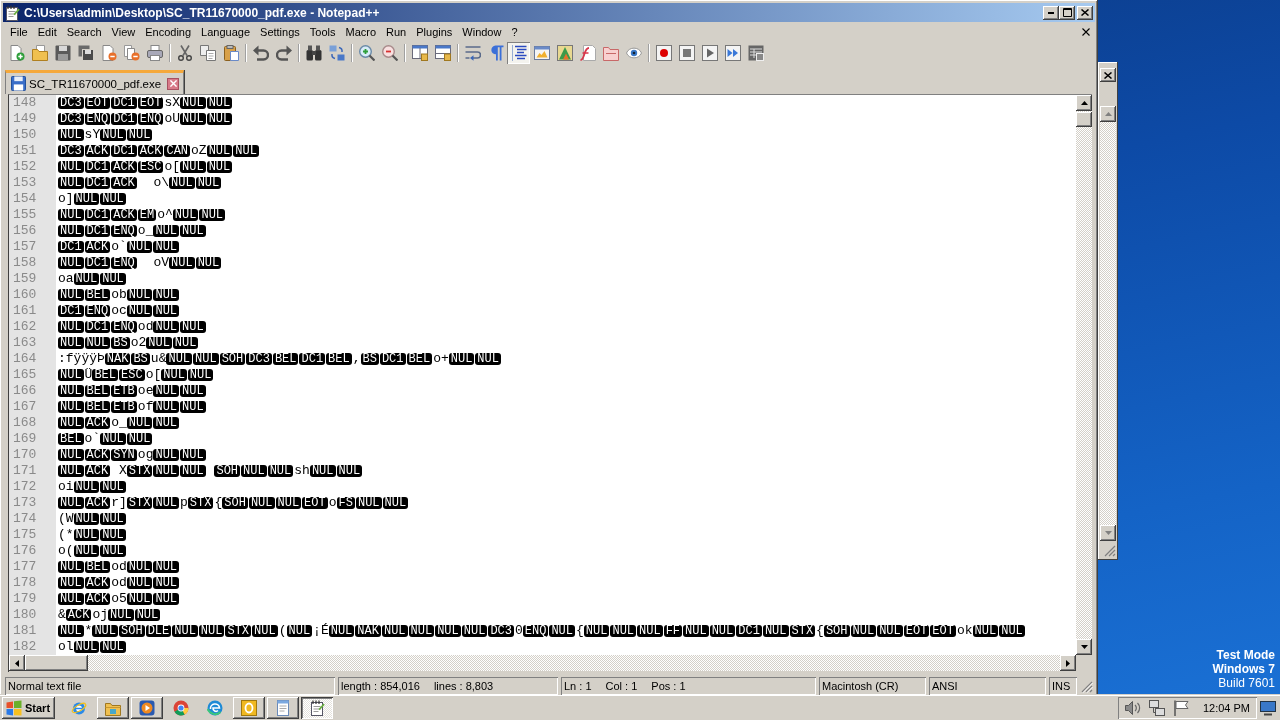  I want to click on tile-app-button, so click(249, 708).